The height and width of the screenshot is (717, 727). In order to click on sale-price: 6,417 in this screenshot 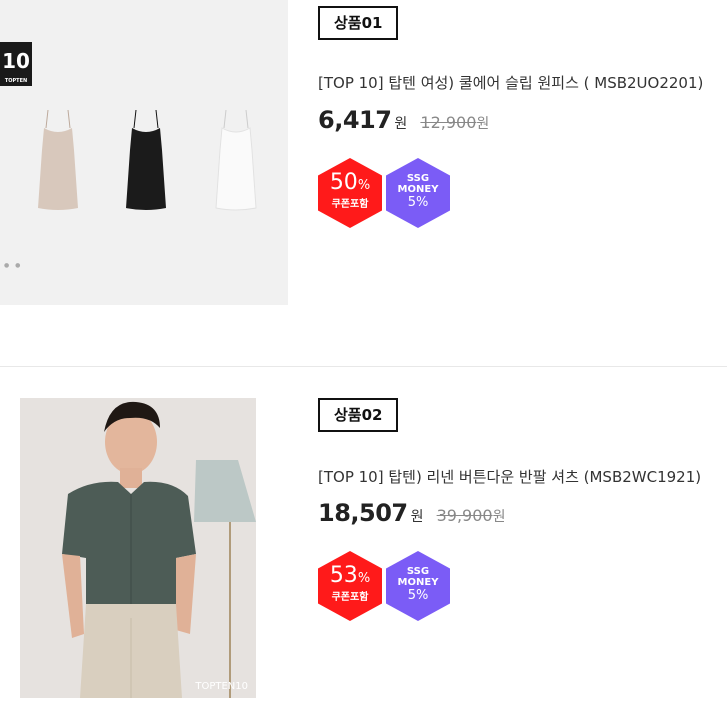, I will do `click(355, 120)`.